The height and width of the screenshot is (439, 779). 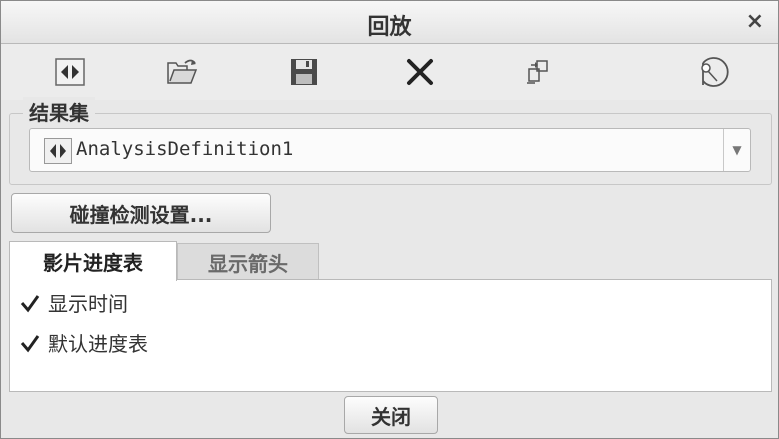 I want to click on close-button: 关闭, so click(x=391, y=415).